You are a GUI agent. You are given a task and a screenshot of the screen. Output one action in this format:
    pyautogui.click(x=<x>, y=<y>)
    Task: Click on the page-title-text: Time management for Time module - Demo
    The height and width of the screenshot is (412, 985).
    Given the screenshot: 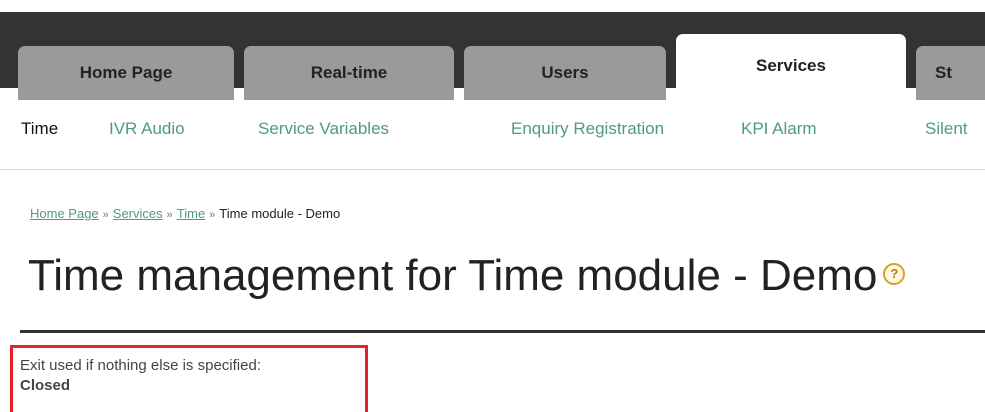 What is the action you would take?
    pyautogui.click(x=453, y=275)
    